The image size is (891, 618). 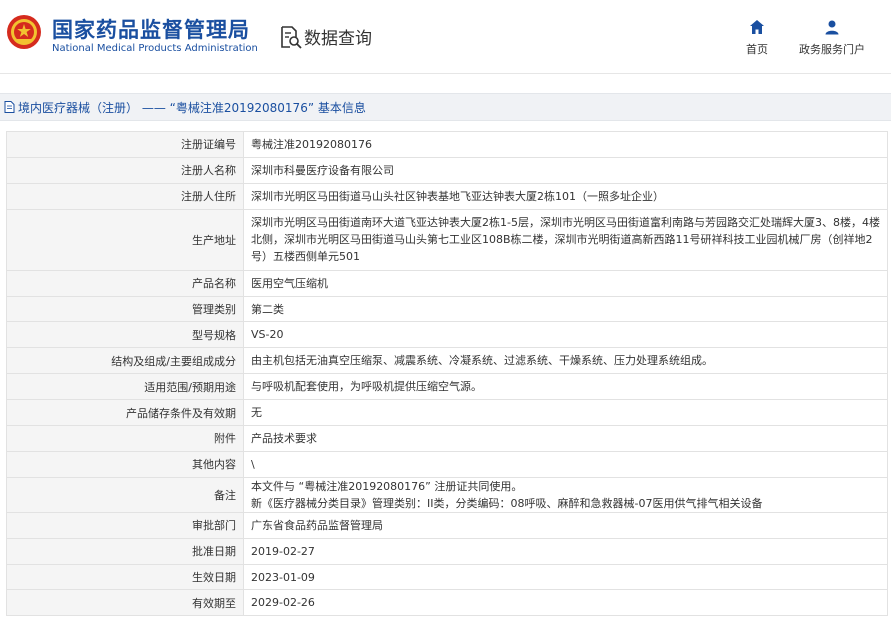 I want to click on field-label: 生产地址, so click(x=125, y=239).